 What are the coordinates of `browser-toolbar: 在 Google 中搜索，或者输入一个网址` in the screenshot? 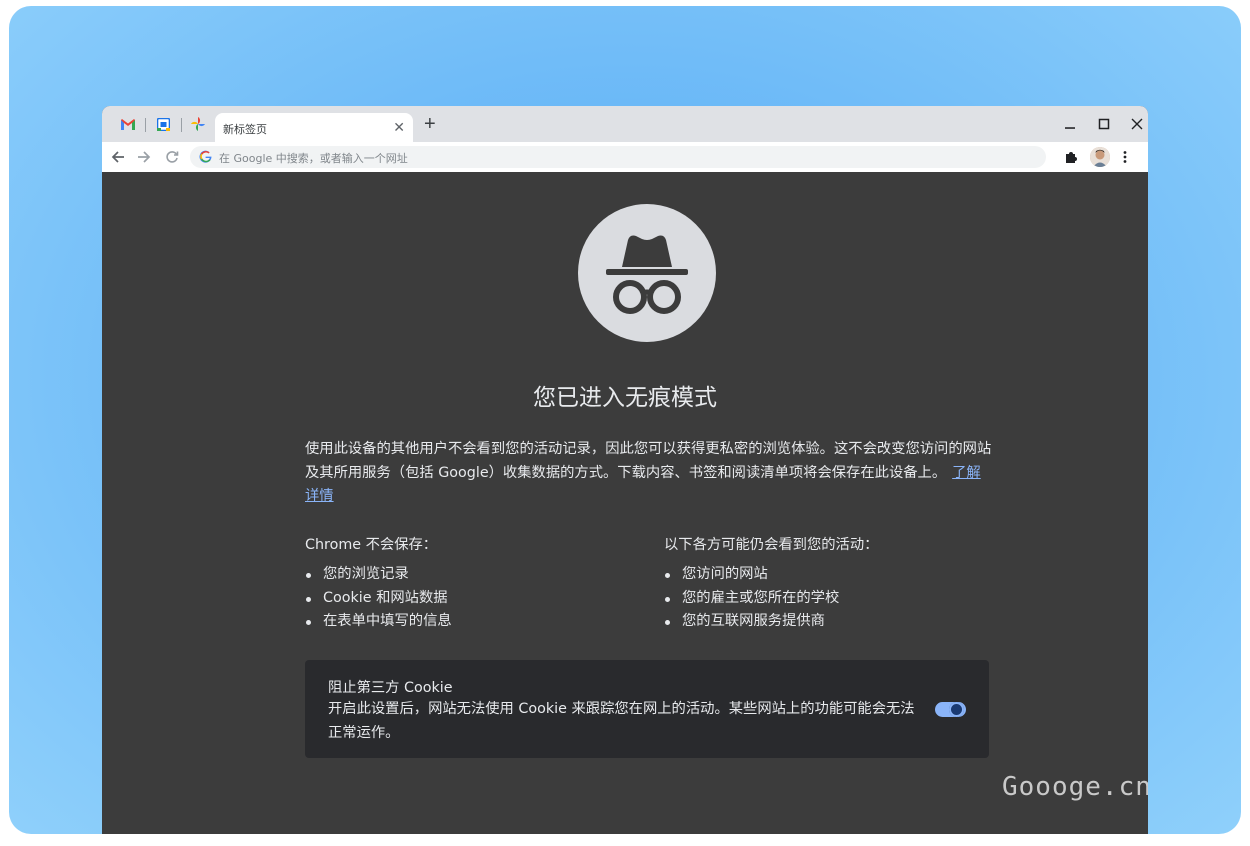 It's located at (625, 157).